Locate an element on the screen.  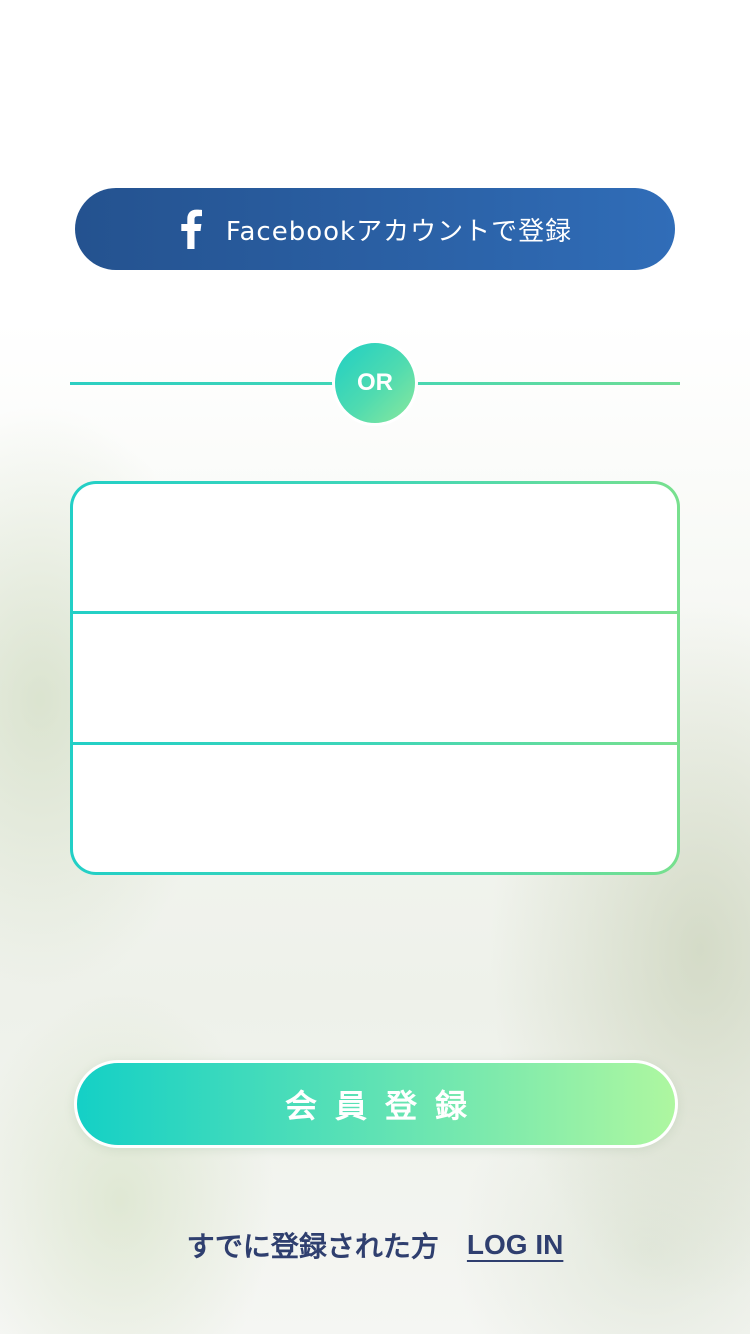
facebook-register-button: Facebookアカウントで登録 is located at coordinates (375, 229).